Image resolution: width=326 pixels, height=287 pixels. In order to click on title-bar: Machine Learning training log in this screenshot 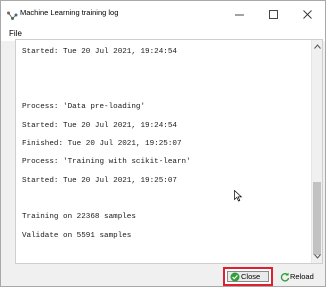, I will do `click(163, 14)`.